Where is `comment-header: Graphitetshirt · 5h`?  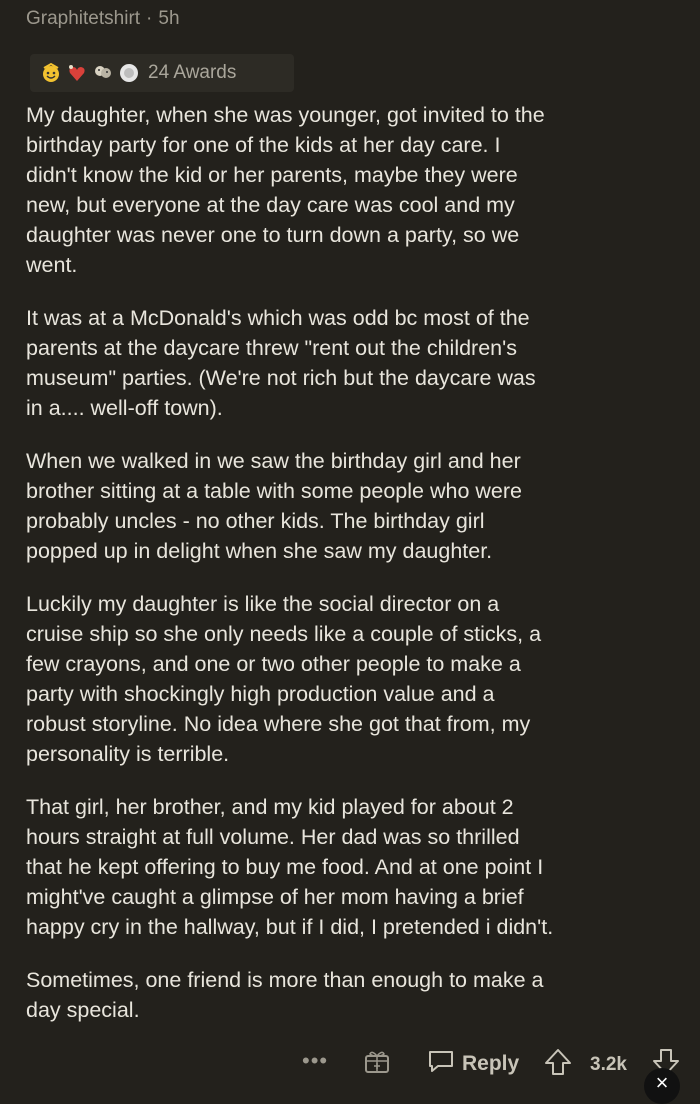
comment-header: Graphitetshirt · 5h is located at coordinates (103, 19).